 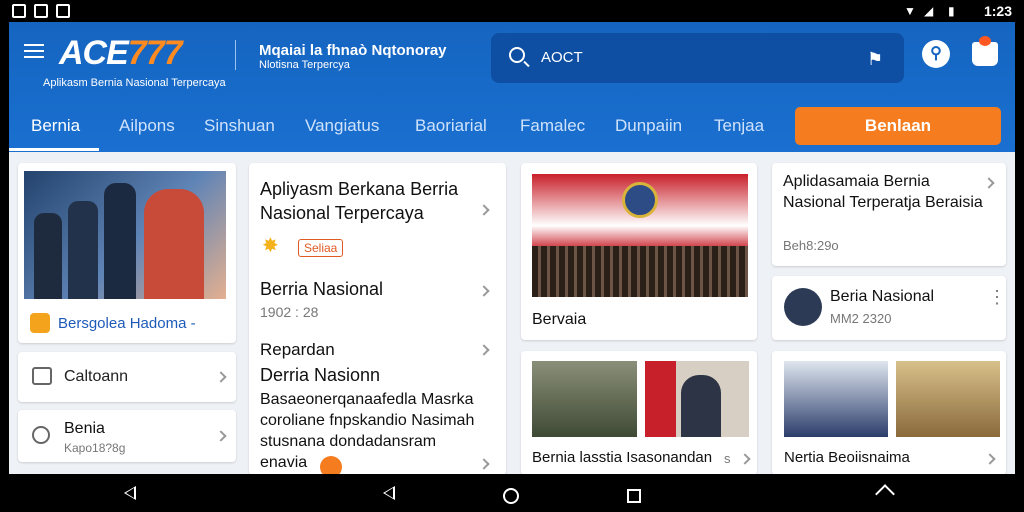 What do you see at coordinates (562, 57) in the screenshot?
I see `search-input: AOCT` at bounding box center [562, 57].